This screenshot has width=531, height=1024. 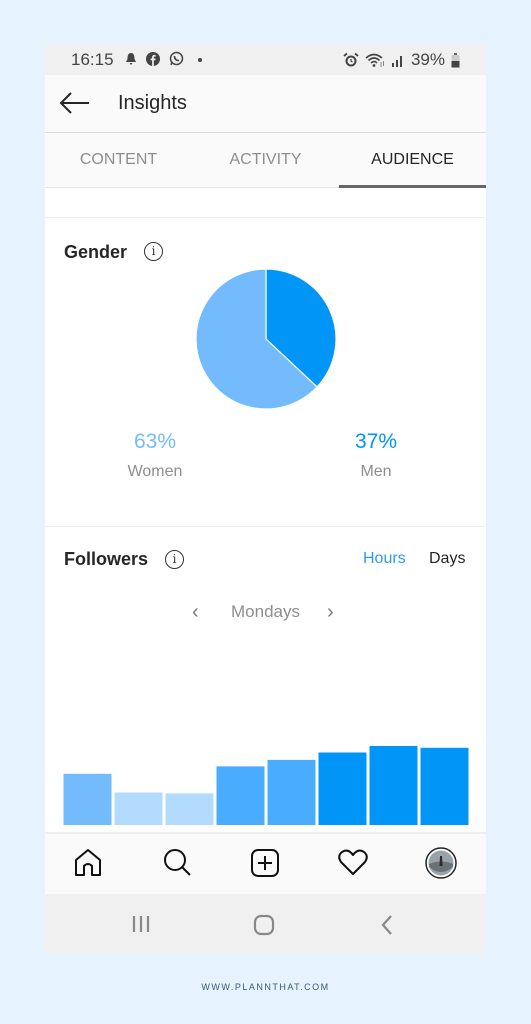 What do you see at coordinates (353, 863) in the screenshot?
I see `heart-icon` at bounding box center [353, 863].